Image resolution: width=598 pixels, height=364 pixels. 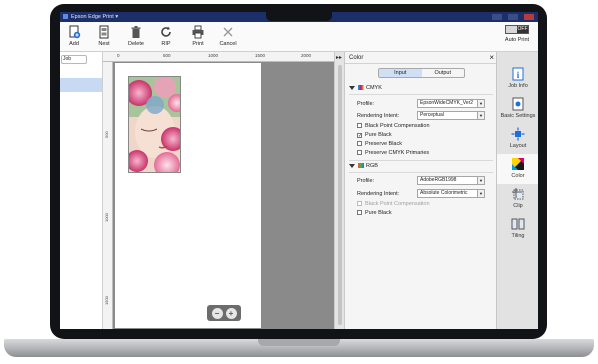 What do you see at coordinates (366, 104) in the screenshot?
I see `cmyk-profile-label: Profile:` at bounding box center [366, 104].